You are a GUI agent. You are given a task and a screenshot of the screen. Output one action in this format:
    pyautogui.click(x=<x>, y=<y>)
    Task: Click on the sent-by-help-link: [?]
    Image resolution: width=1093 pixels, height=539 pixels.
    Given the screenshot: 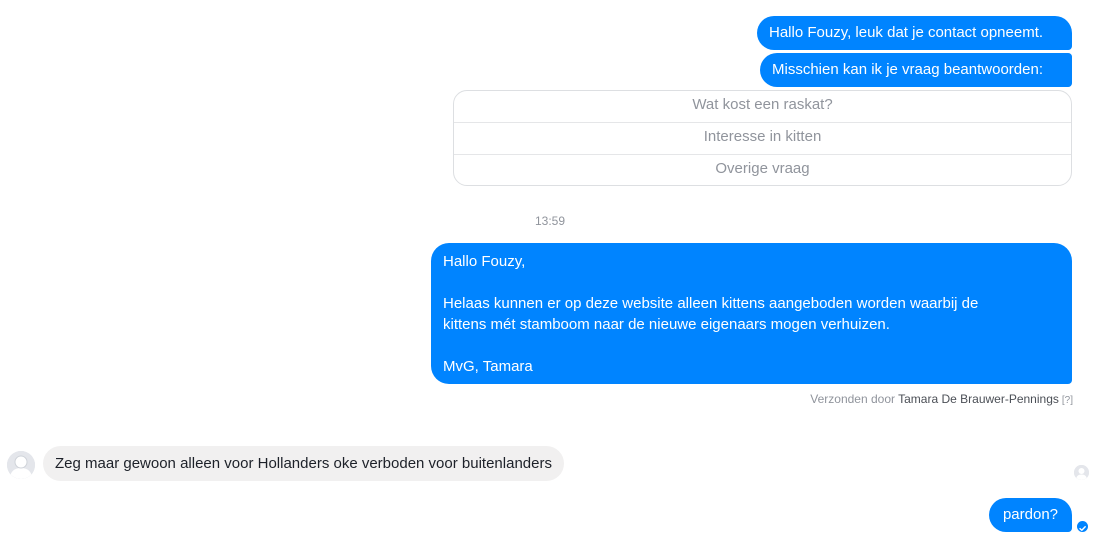 What is the action you would take?
    pyautogui.click(x=1067, y=400)
    